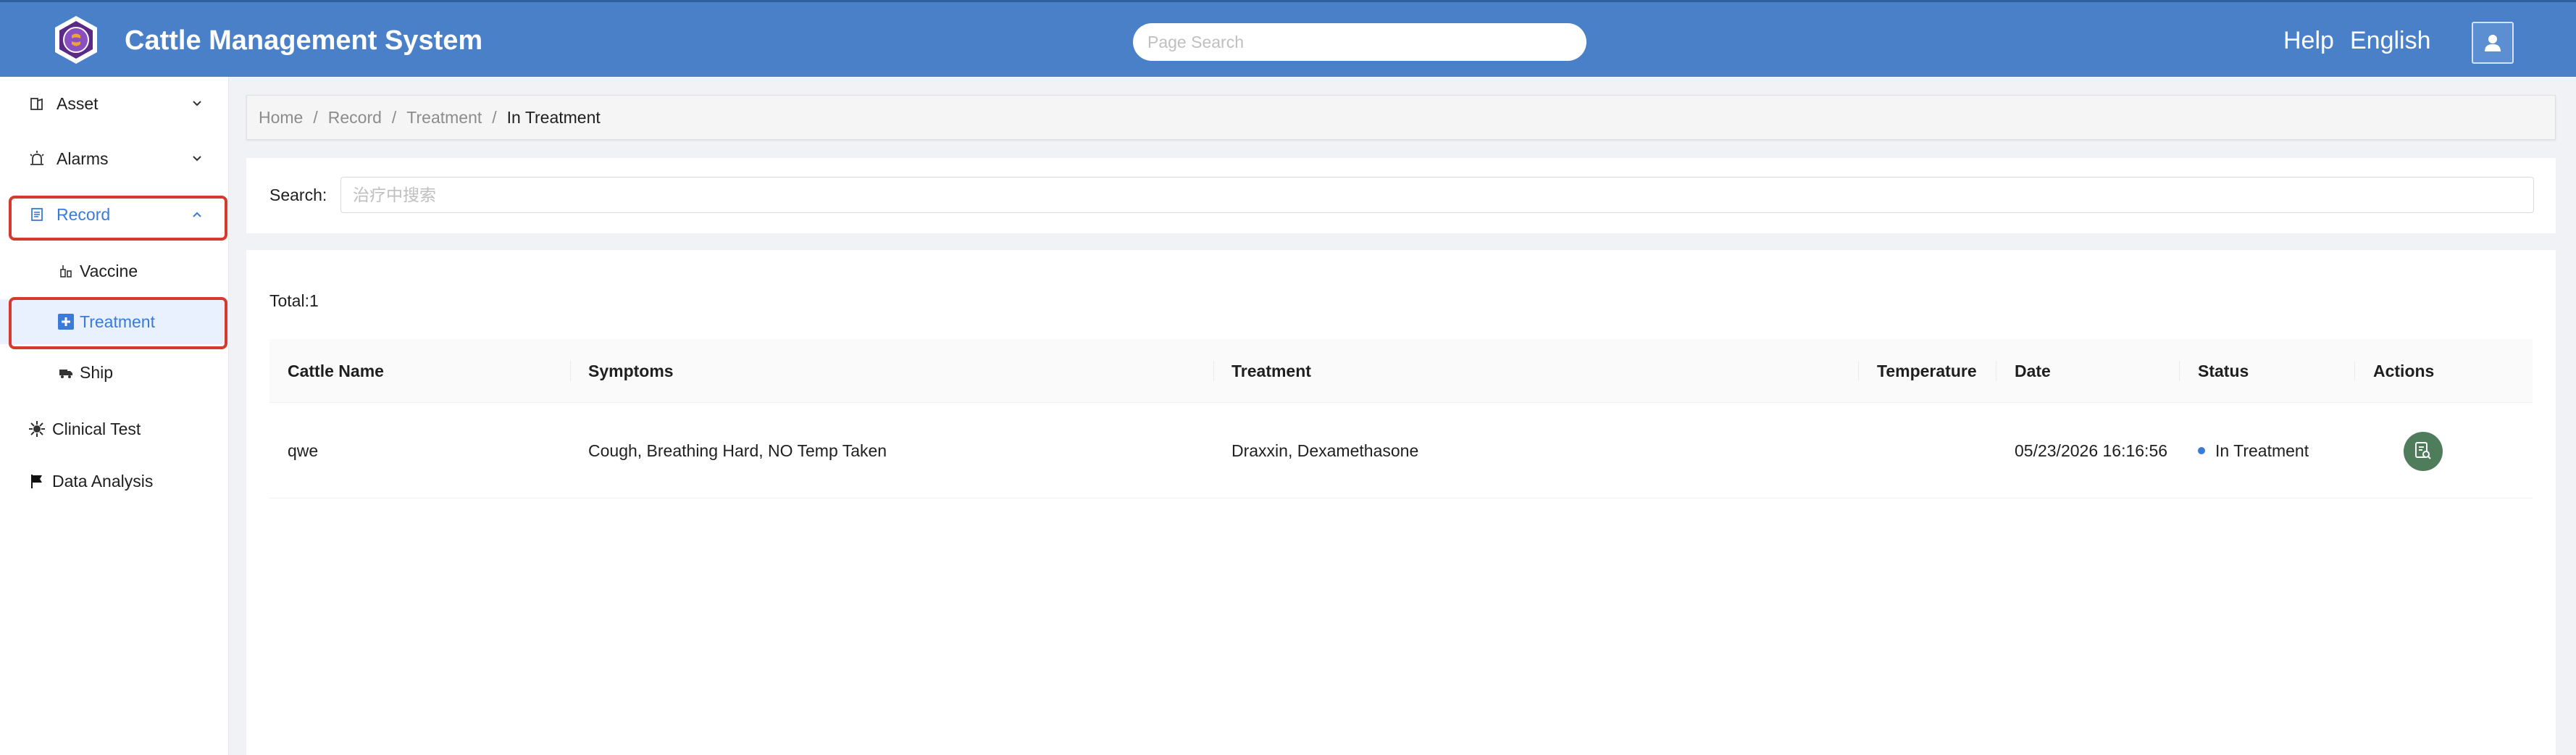  I want to click on treatment-search-input, so click(1437, 195).